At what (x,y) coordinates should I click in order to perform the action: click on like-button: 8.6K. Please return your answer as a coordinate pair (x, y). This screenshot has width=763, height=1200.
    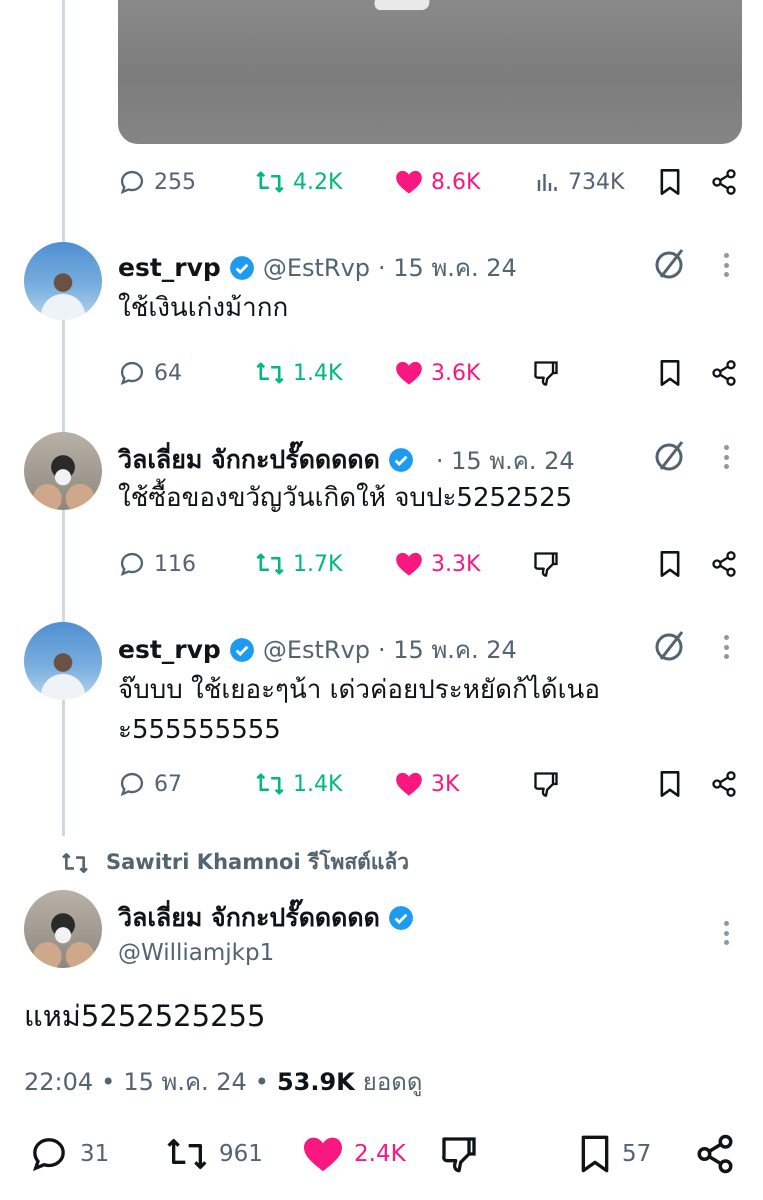
    Looking at the image, I should click on (437, 182).